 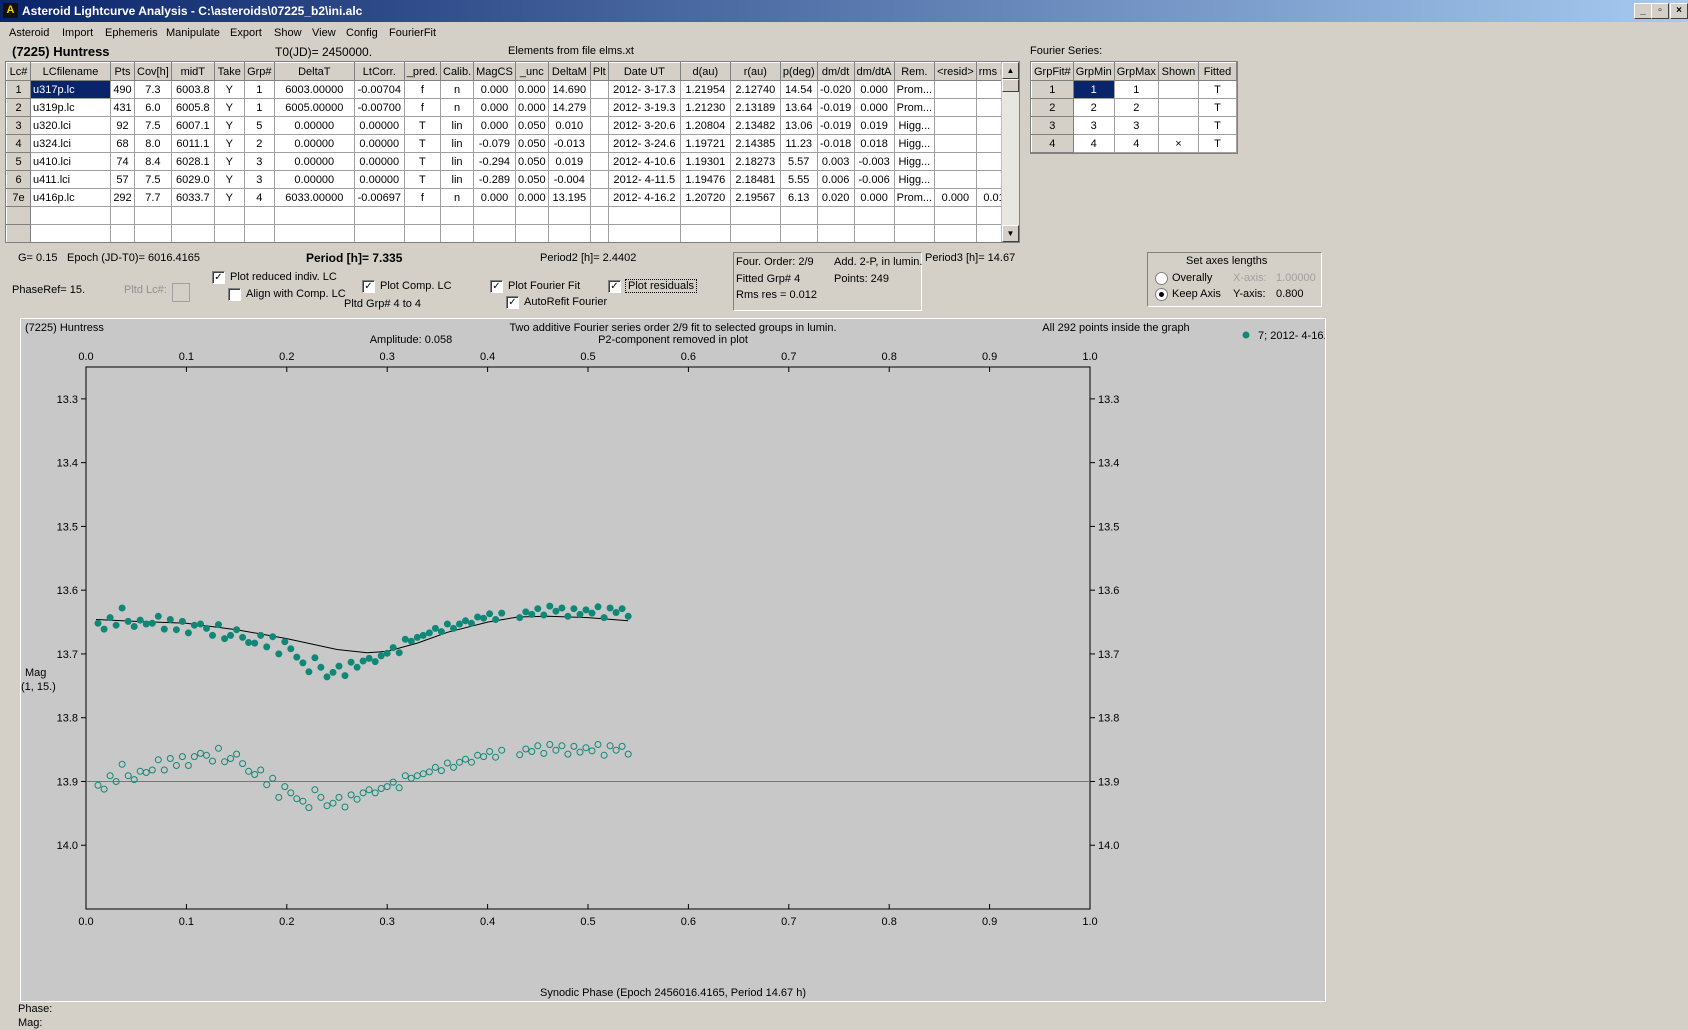 I want to click on lc-column-header: r(au), so click(x=755, y=71).